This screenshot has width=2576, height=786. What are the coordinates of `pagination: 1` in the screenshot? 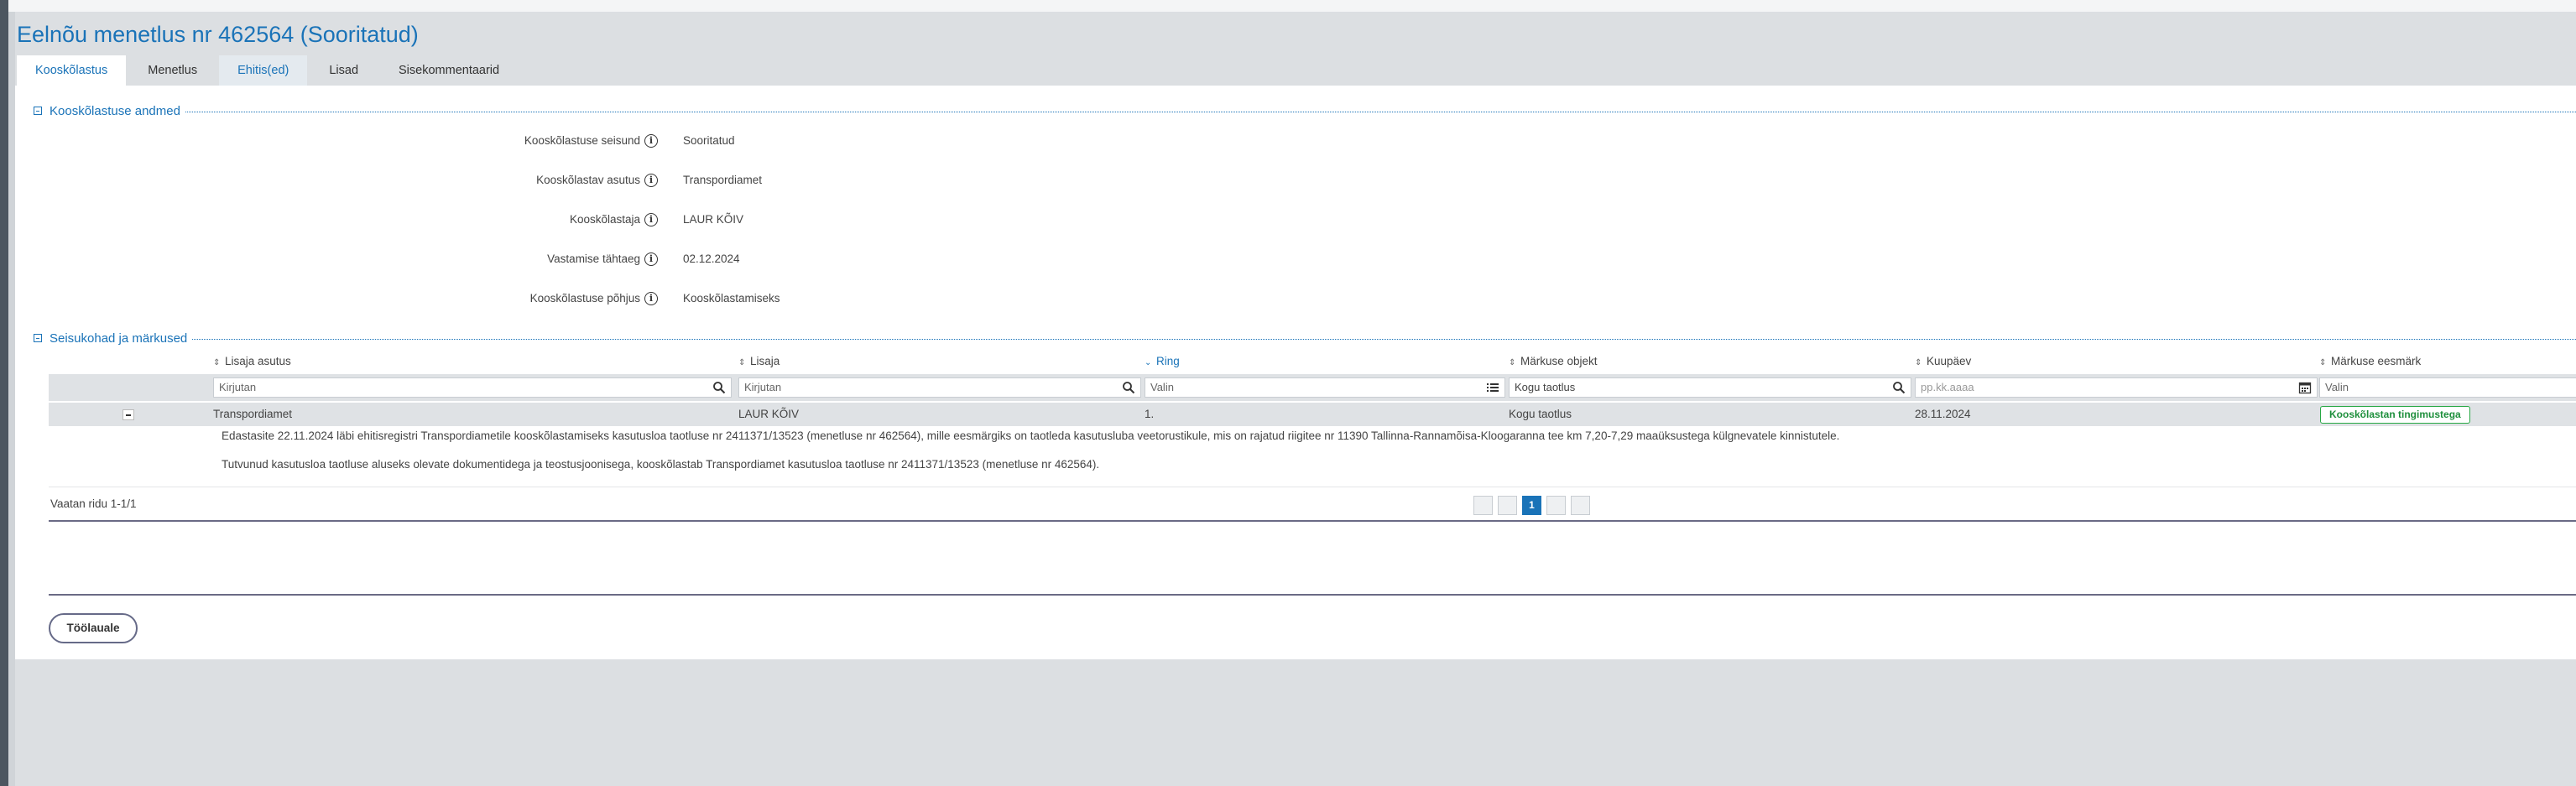 It's located at (1534, 506).